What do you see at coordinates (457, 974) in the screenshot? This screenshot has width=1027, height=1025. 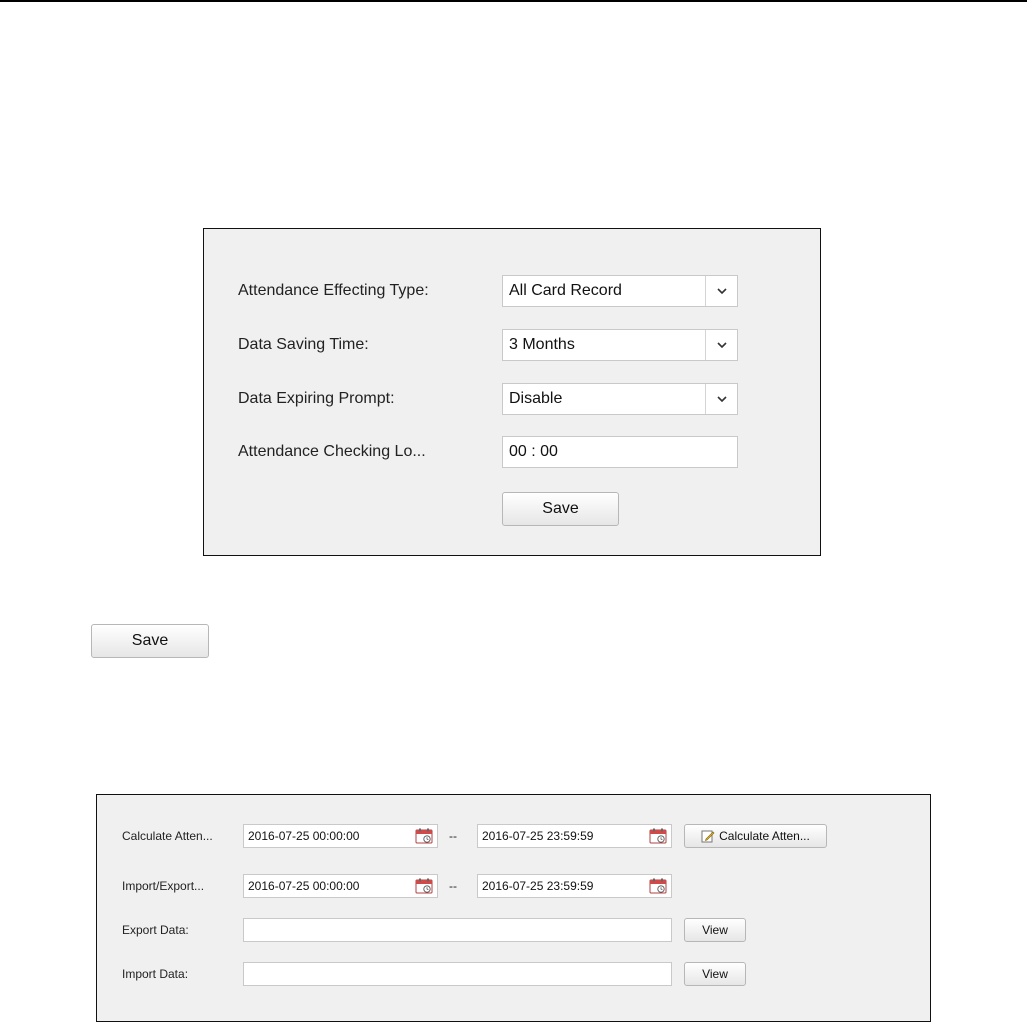 I see `import-data-path-field` at bounding box center [457, 974].